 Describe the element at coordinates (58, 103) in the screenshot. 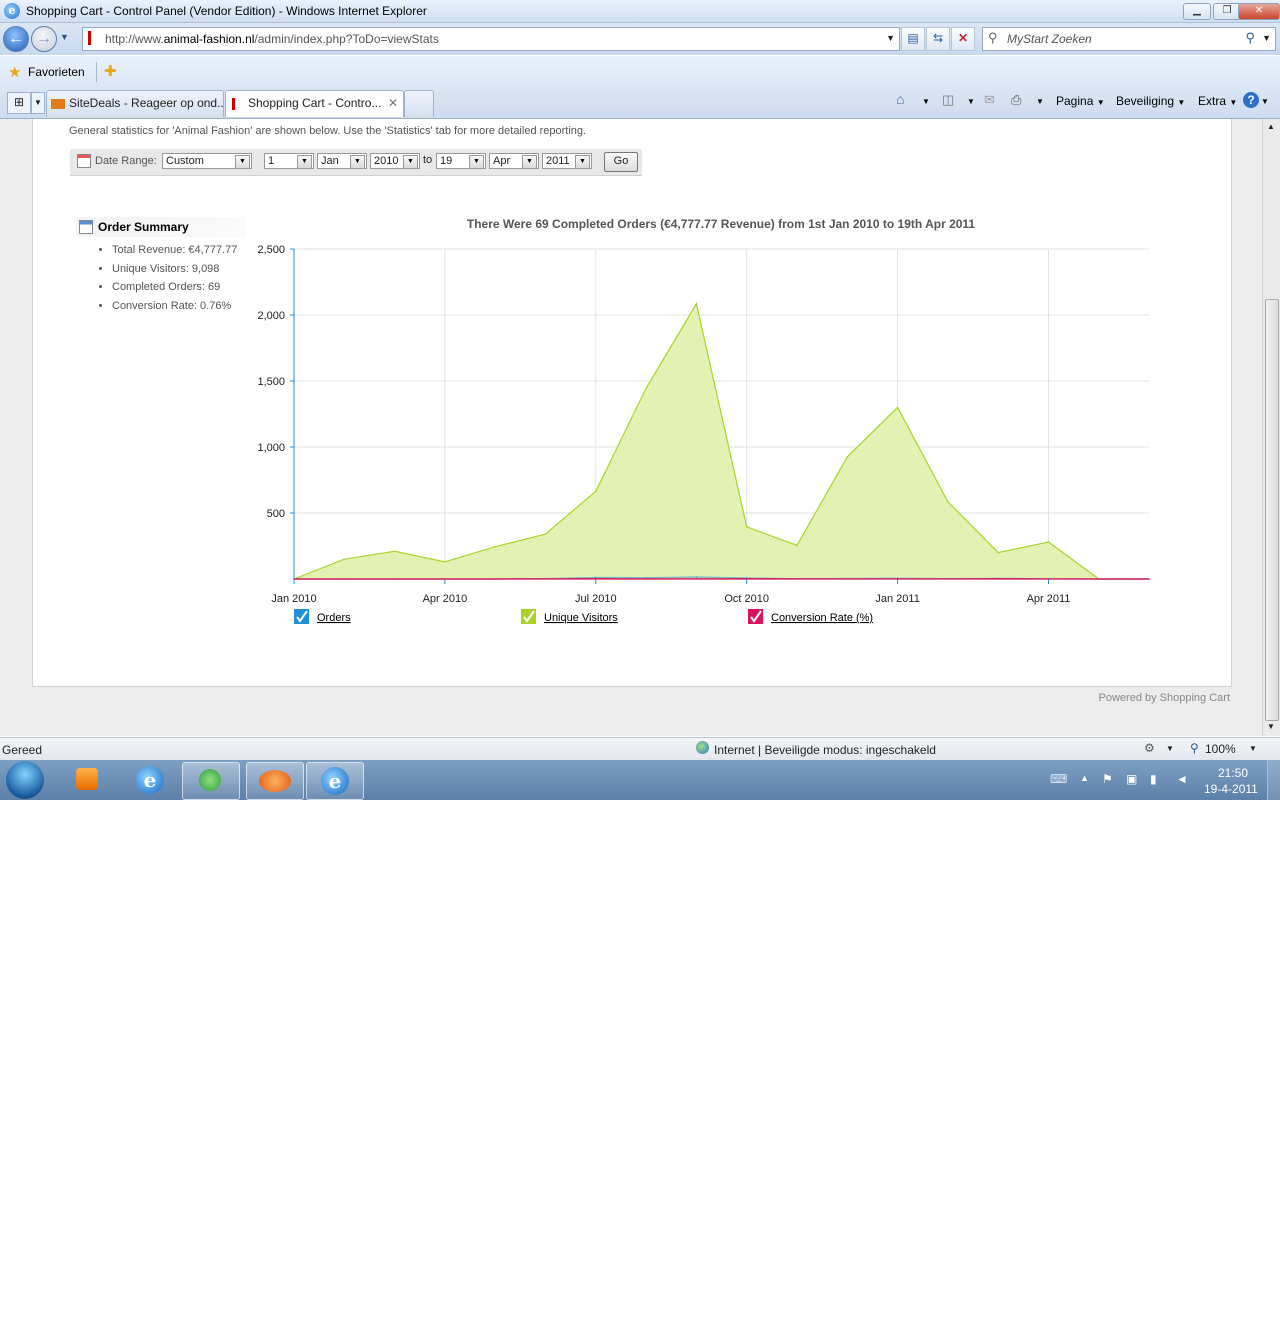

I see `sitedeals-favicon-icon` at that location.